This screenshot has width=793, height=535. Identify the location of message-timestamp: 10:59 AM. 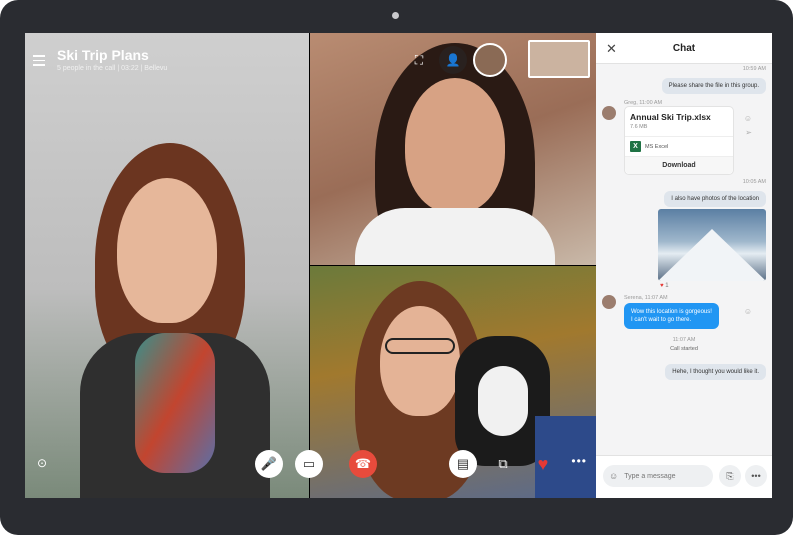
(754, 69).